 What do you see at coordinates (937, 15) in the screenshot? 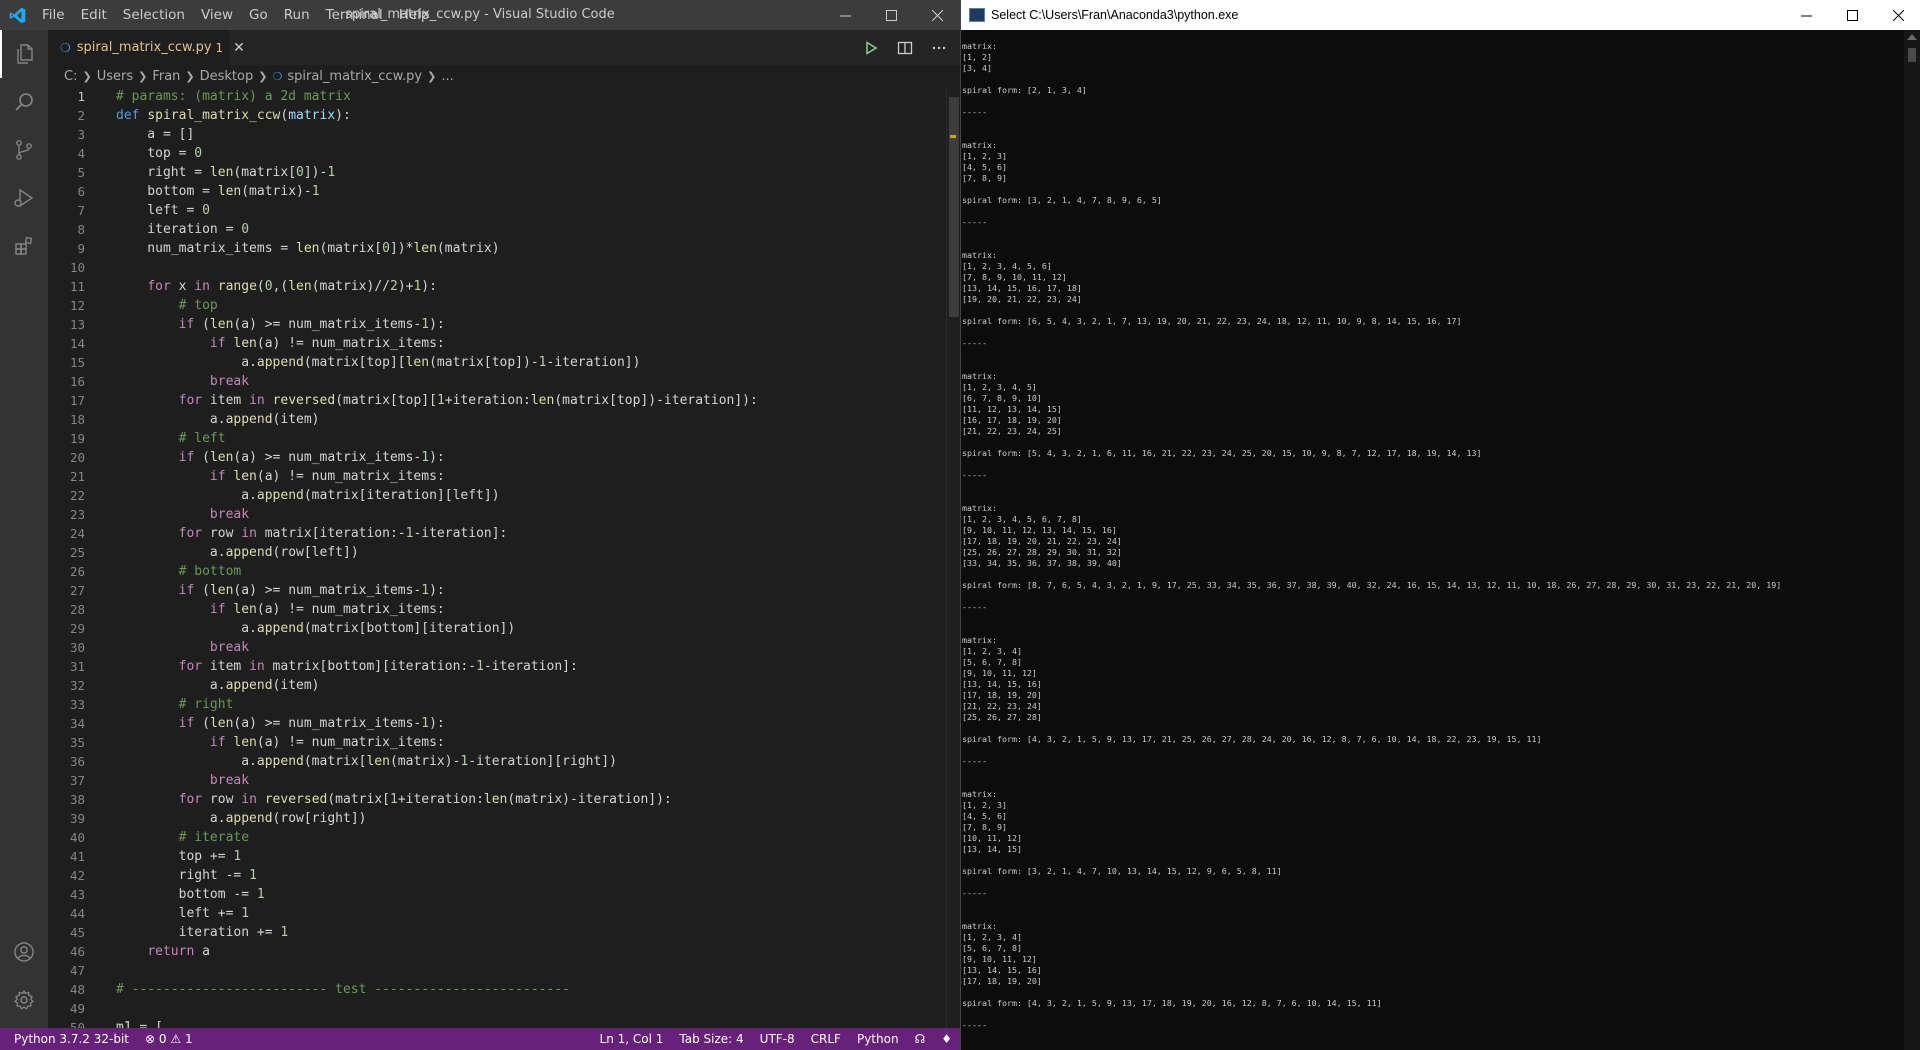
I see `close-button` at bounding box center [937, 15].